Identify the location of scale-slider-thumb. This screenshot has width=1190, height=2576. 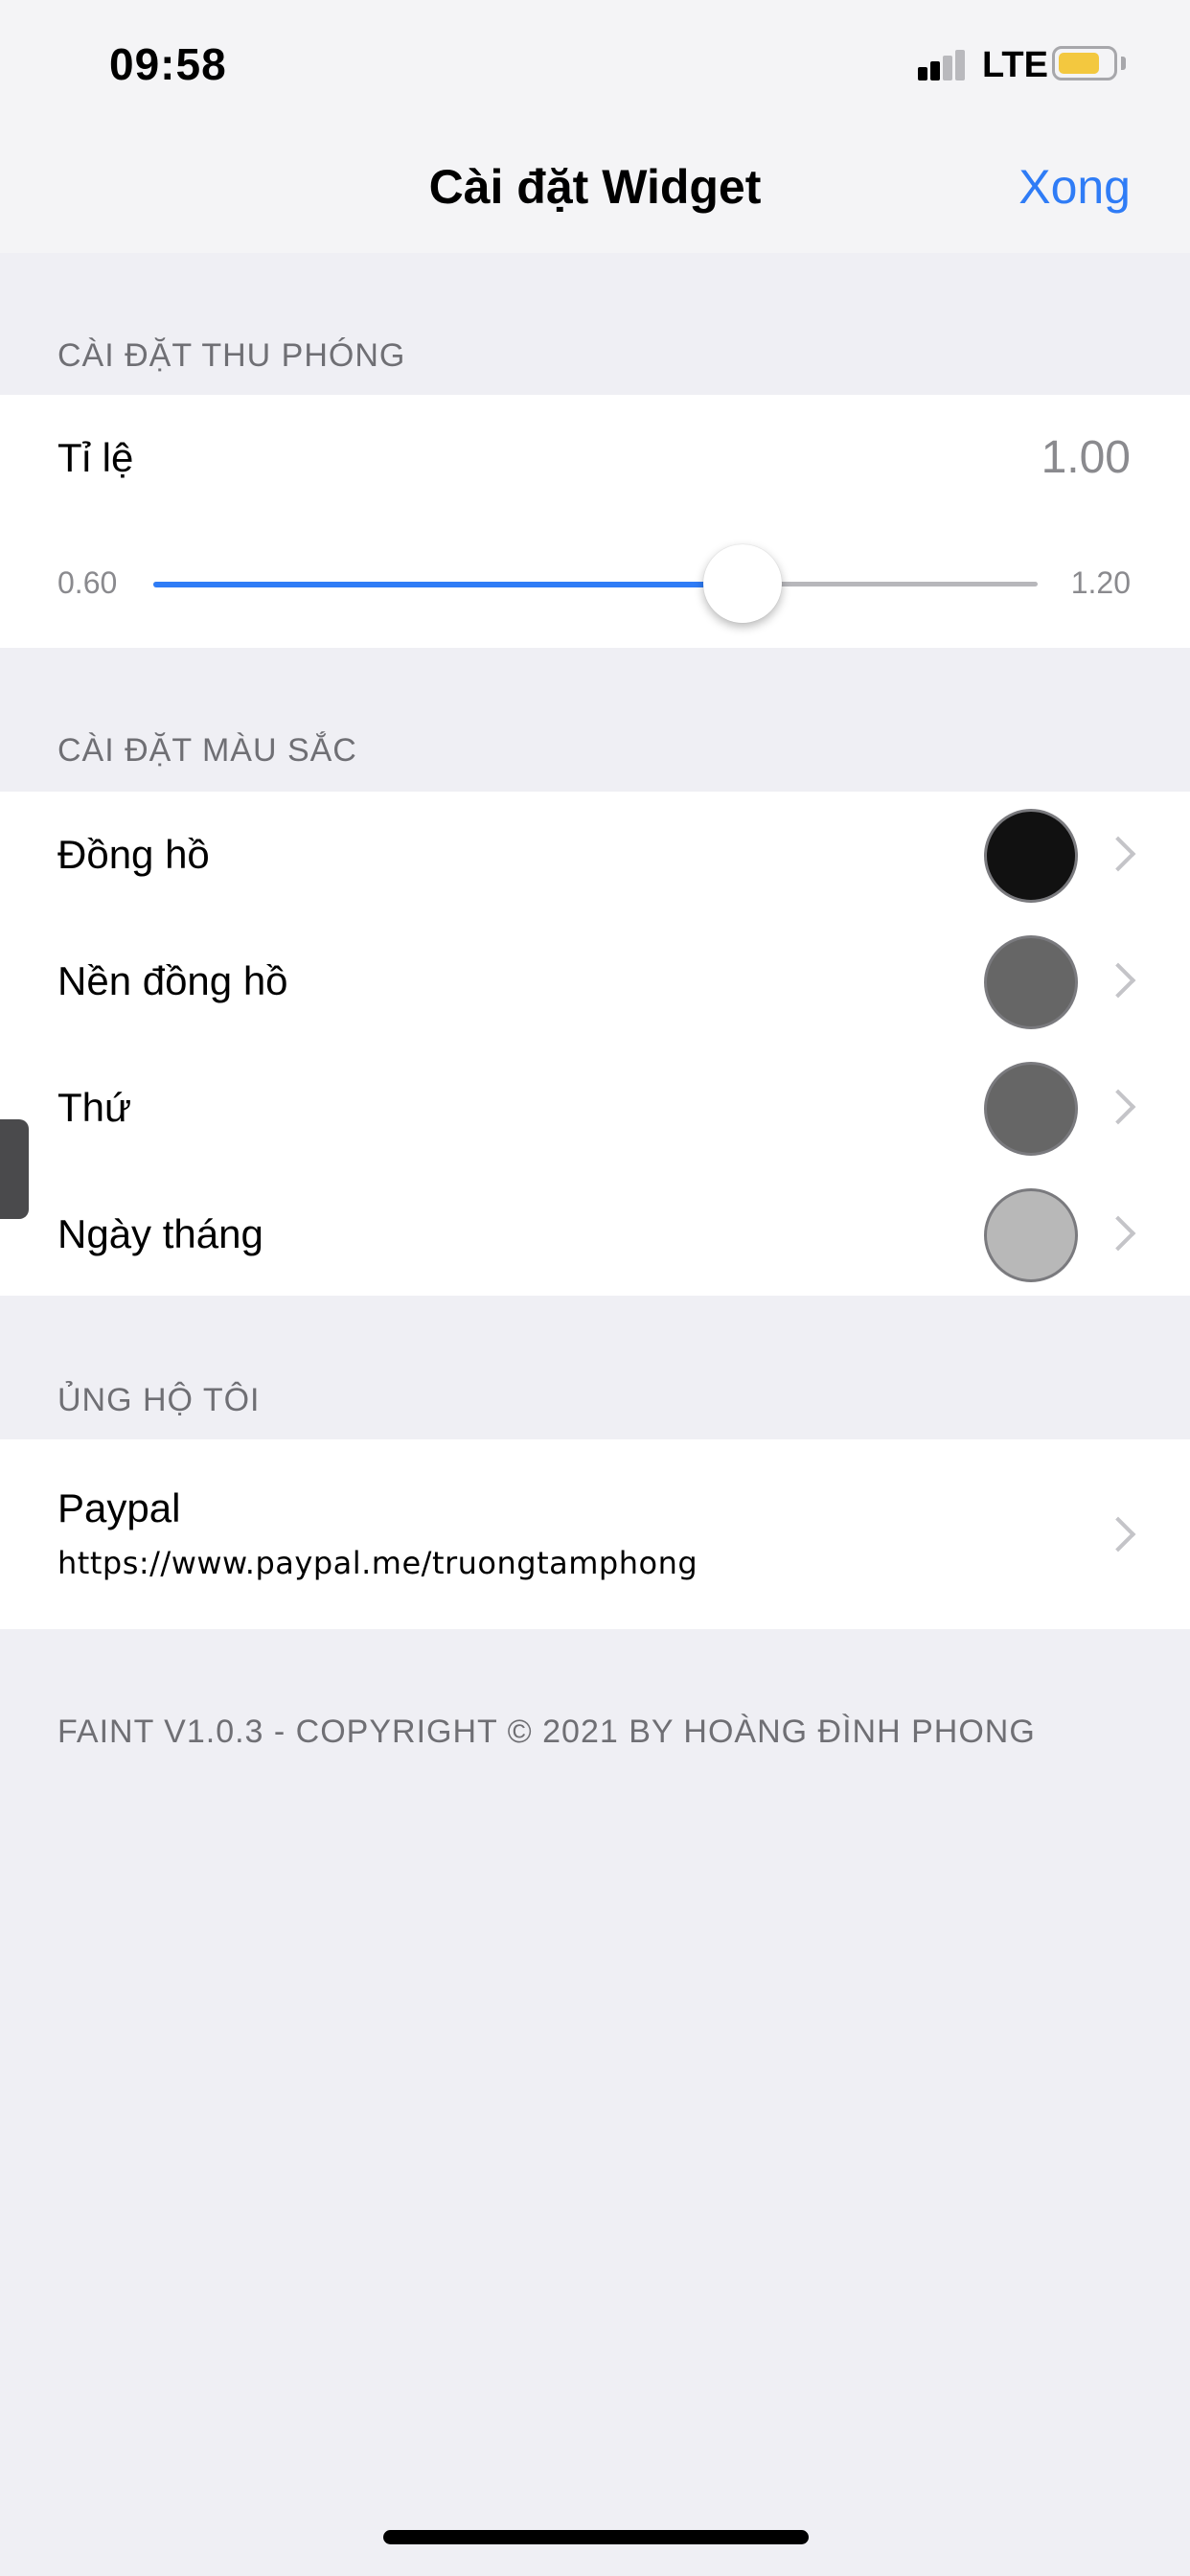
(743, 583).